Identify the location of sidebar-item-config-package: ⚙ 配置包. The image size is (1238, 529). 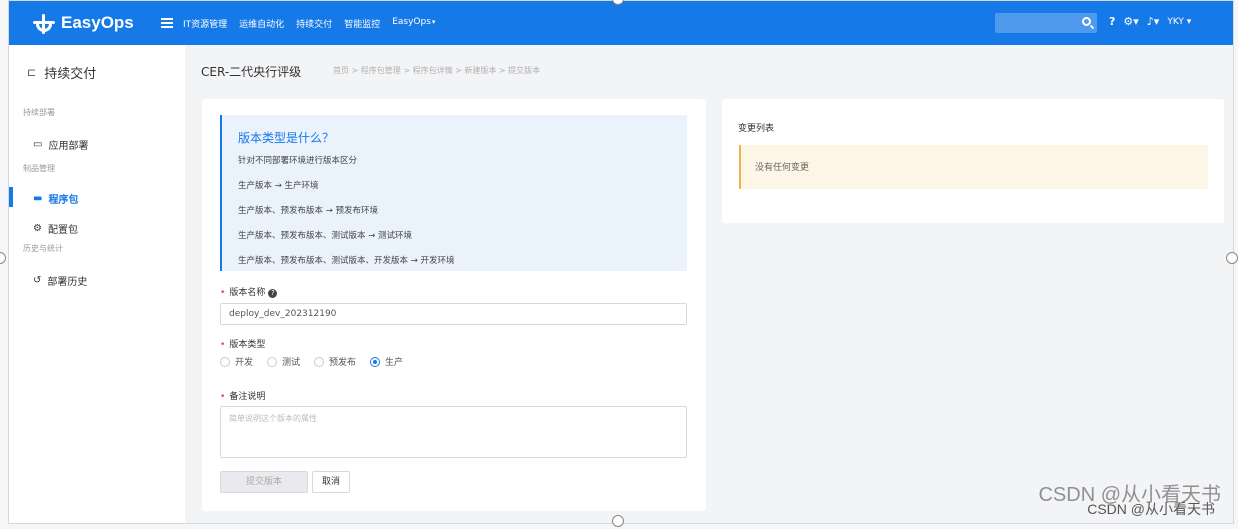
(55, 228).